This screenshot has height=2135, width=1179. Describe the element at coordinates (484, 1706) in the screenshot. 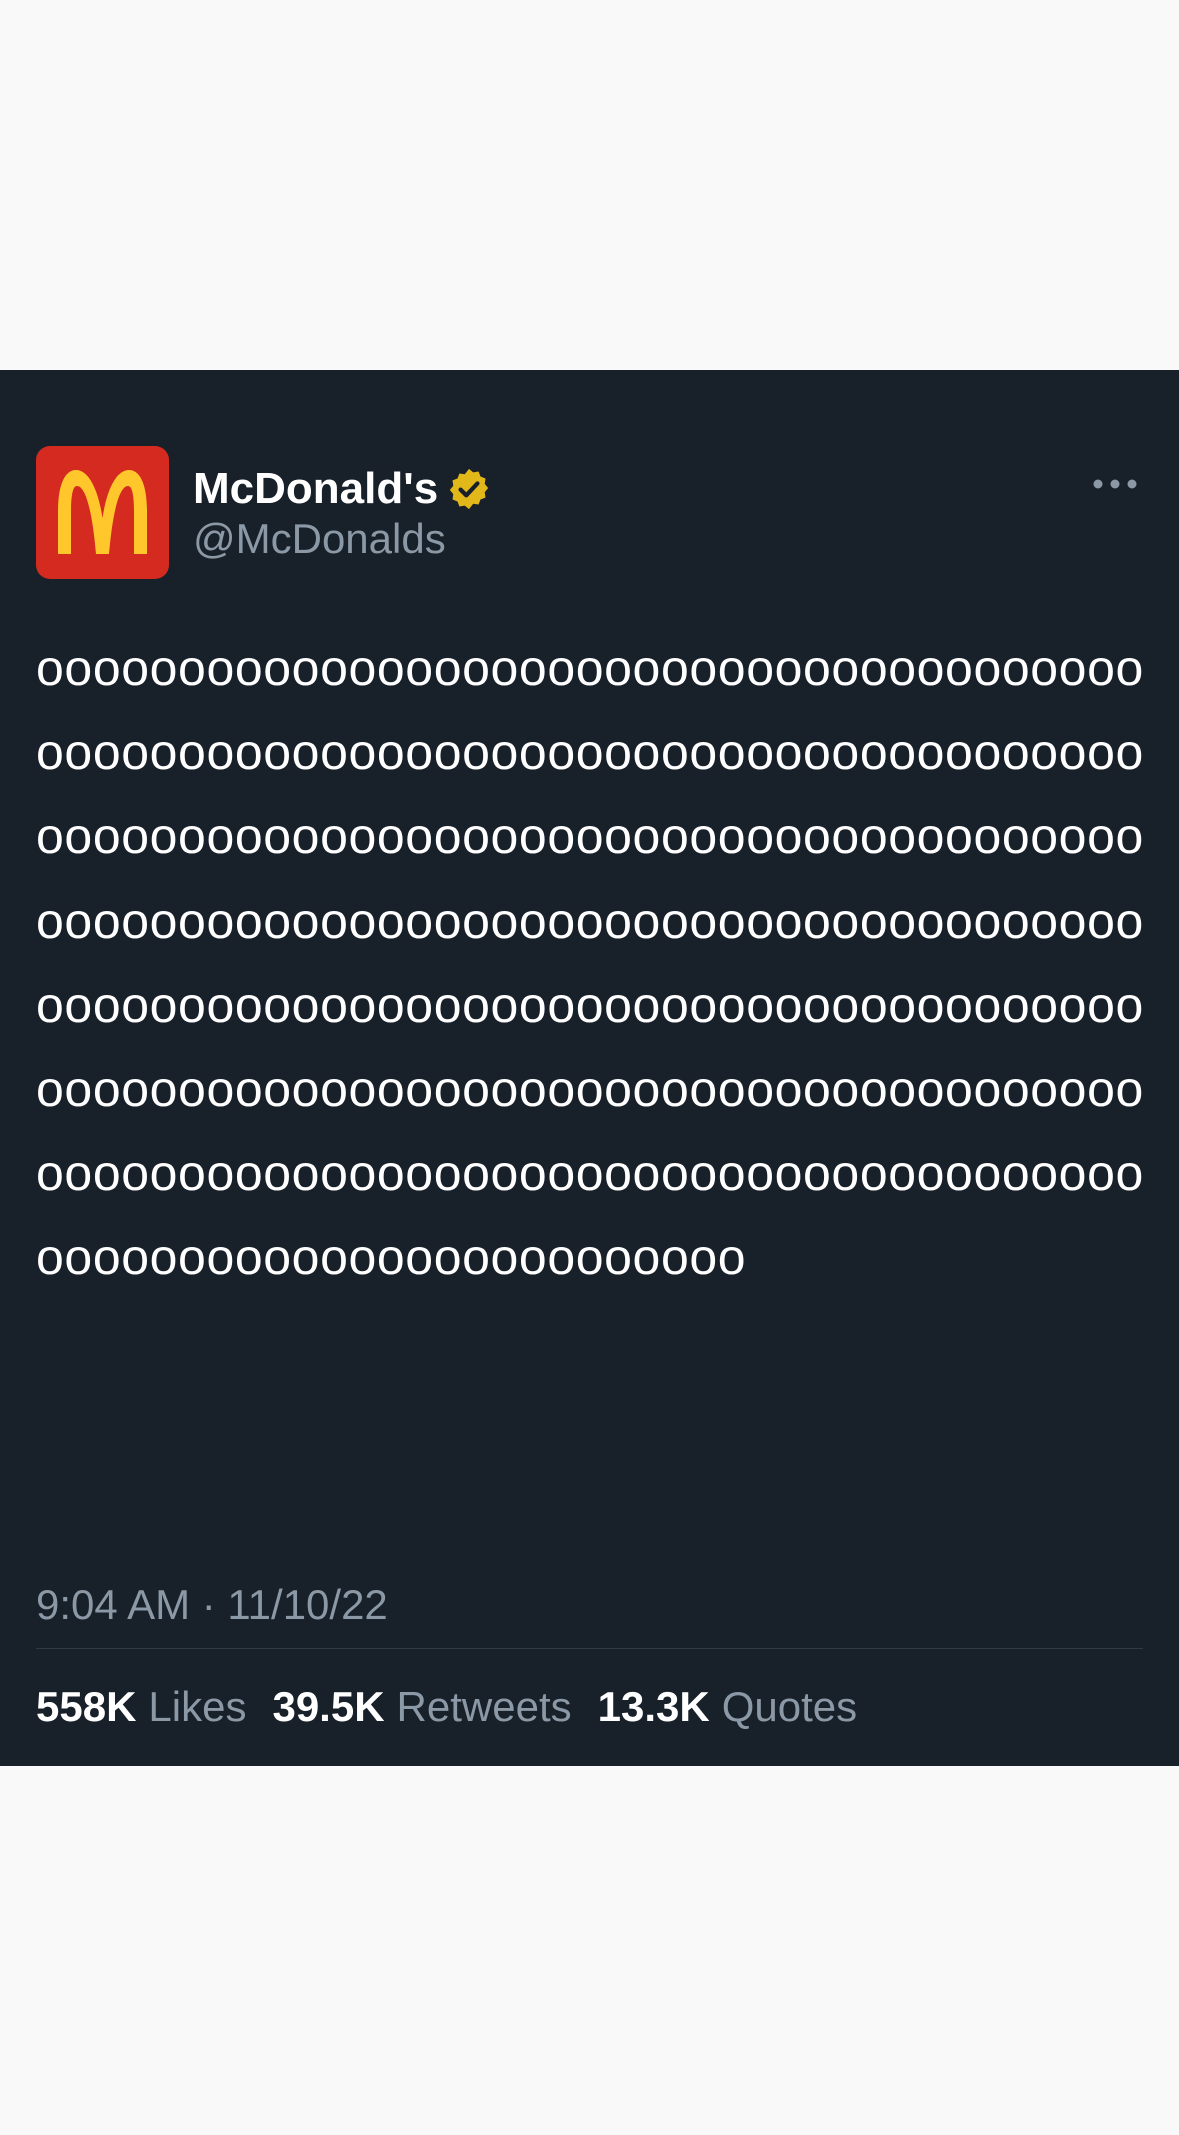

I see `retweets-label: Retweets` at that location.